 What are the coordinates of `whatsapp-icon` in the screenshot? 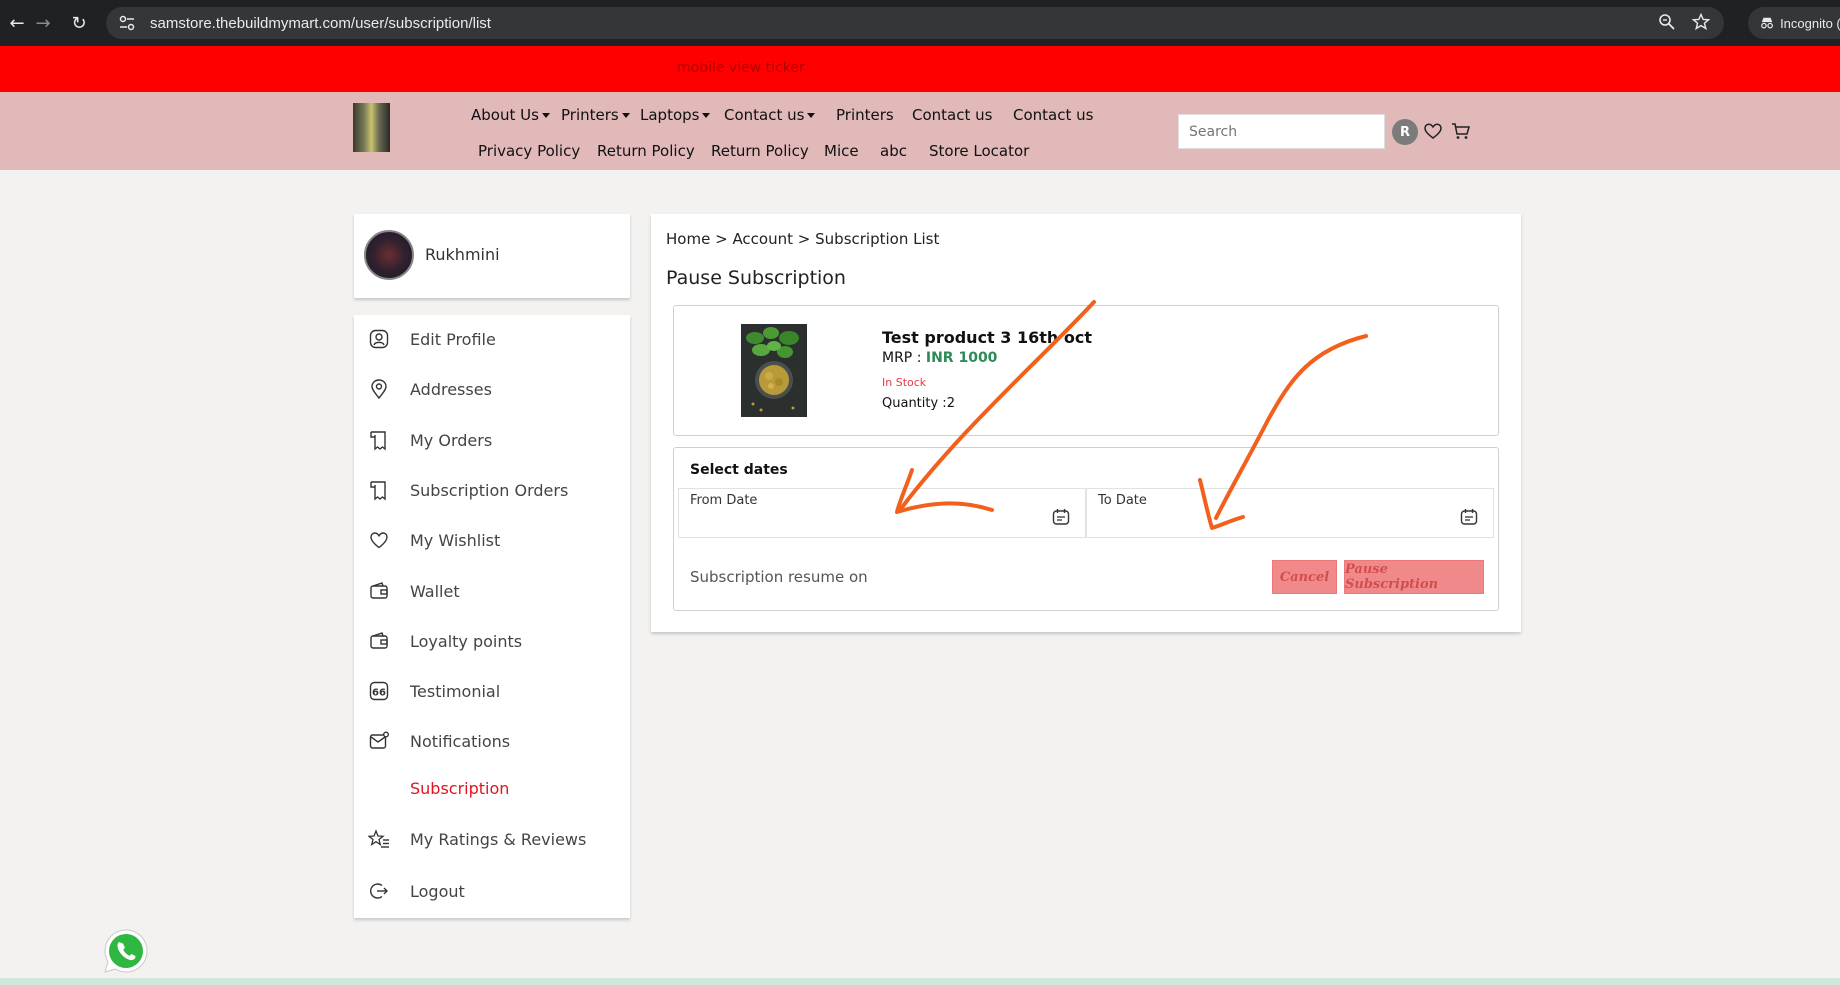 It's located at (126, 951).